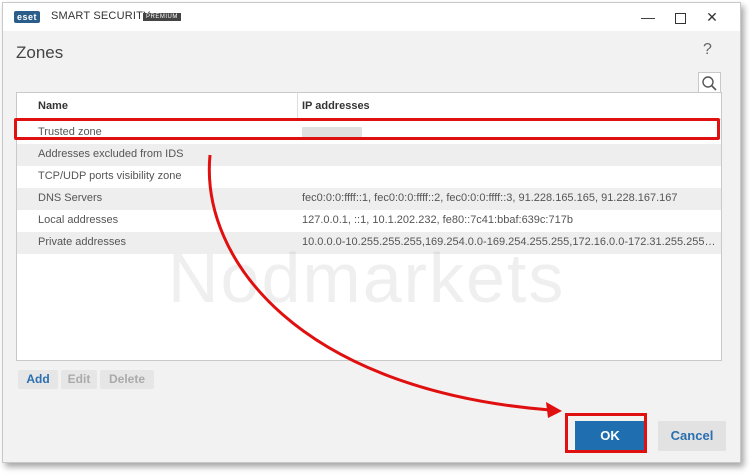 The width and height of the screenshot is (750, 475). Describe the element at coordinates (127, 379) in the screenshot. I see `delete-button: Delete` at that location.